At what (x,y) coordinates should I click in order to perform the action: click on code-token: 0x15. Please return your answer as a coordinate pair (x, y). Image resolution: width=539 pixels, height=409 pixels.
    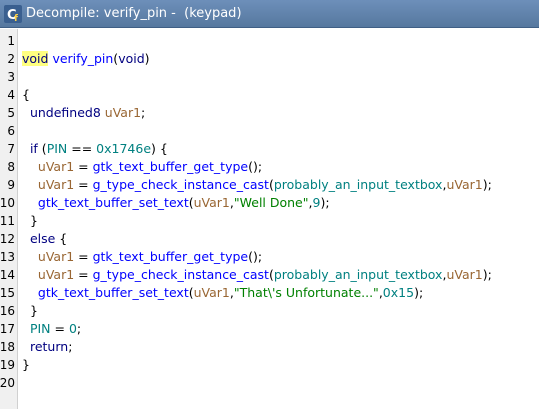
    Looking at the image, I should click on (398, 292).